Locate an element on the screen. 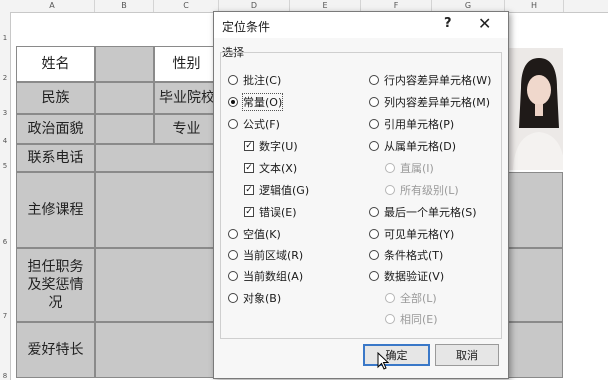  cell-school-label: 毕业院校 is located at coordinates (186, 98).